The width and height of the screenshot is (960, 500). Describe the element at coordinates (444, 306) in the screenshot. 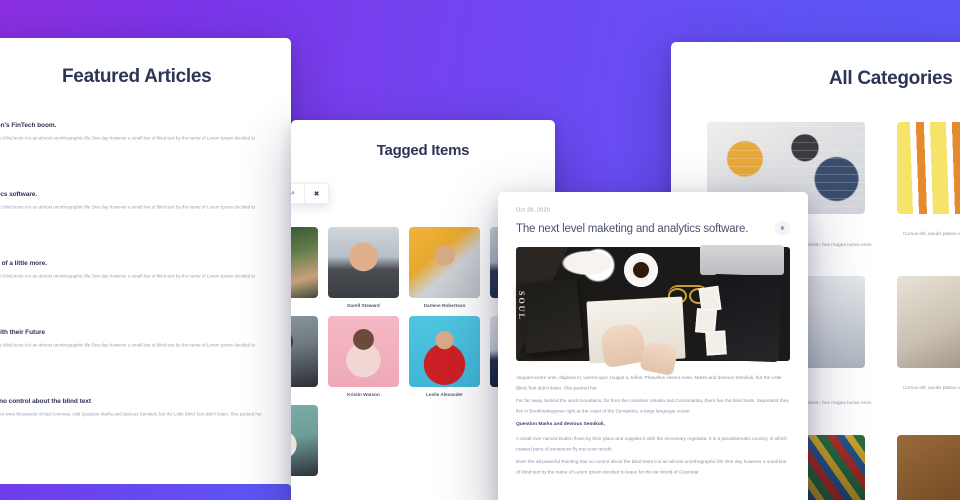

I see `person-name: Darlene Robertson` at that location.